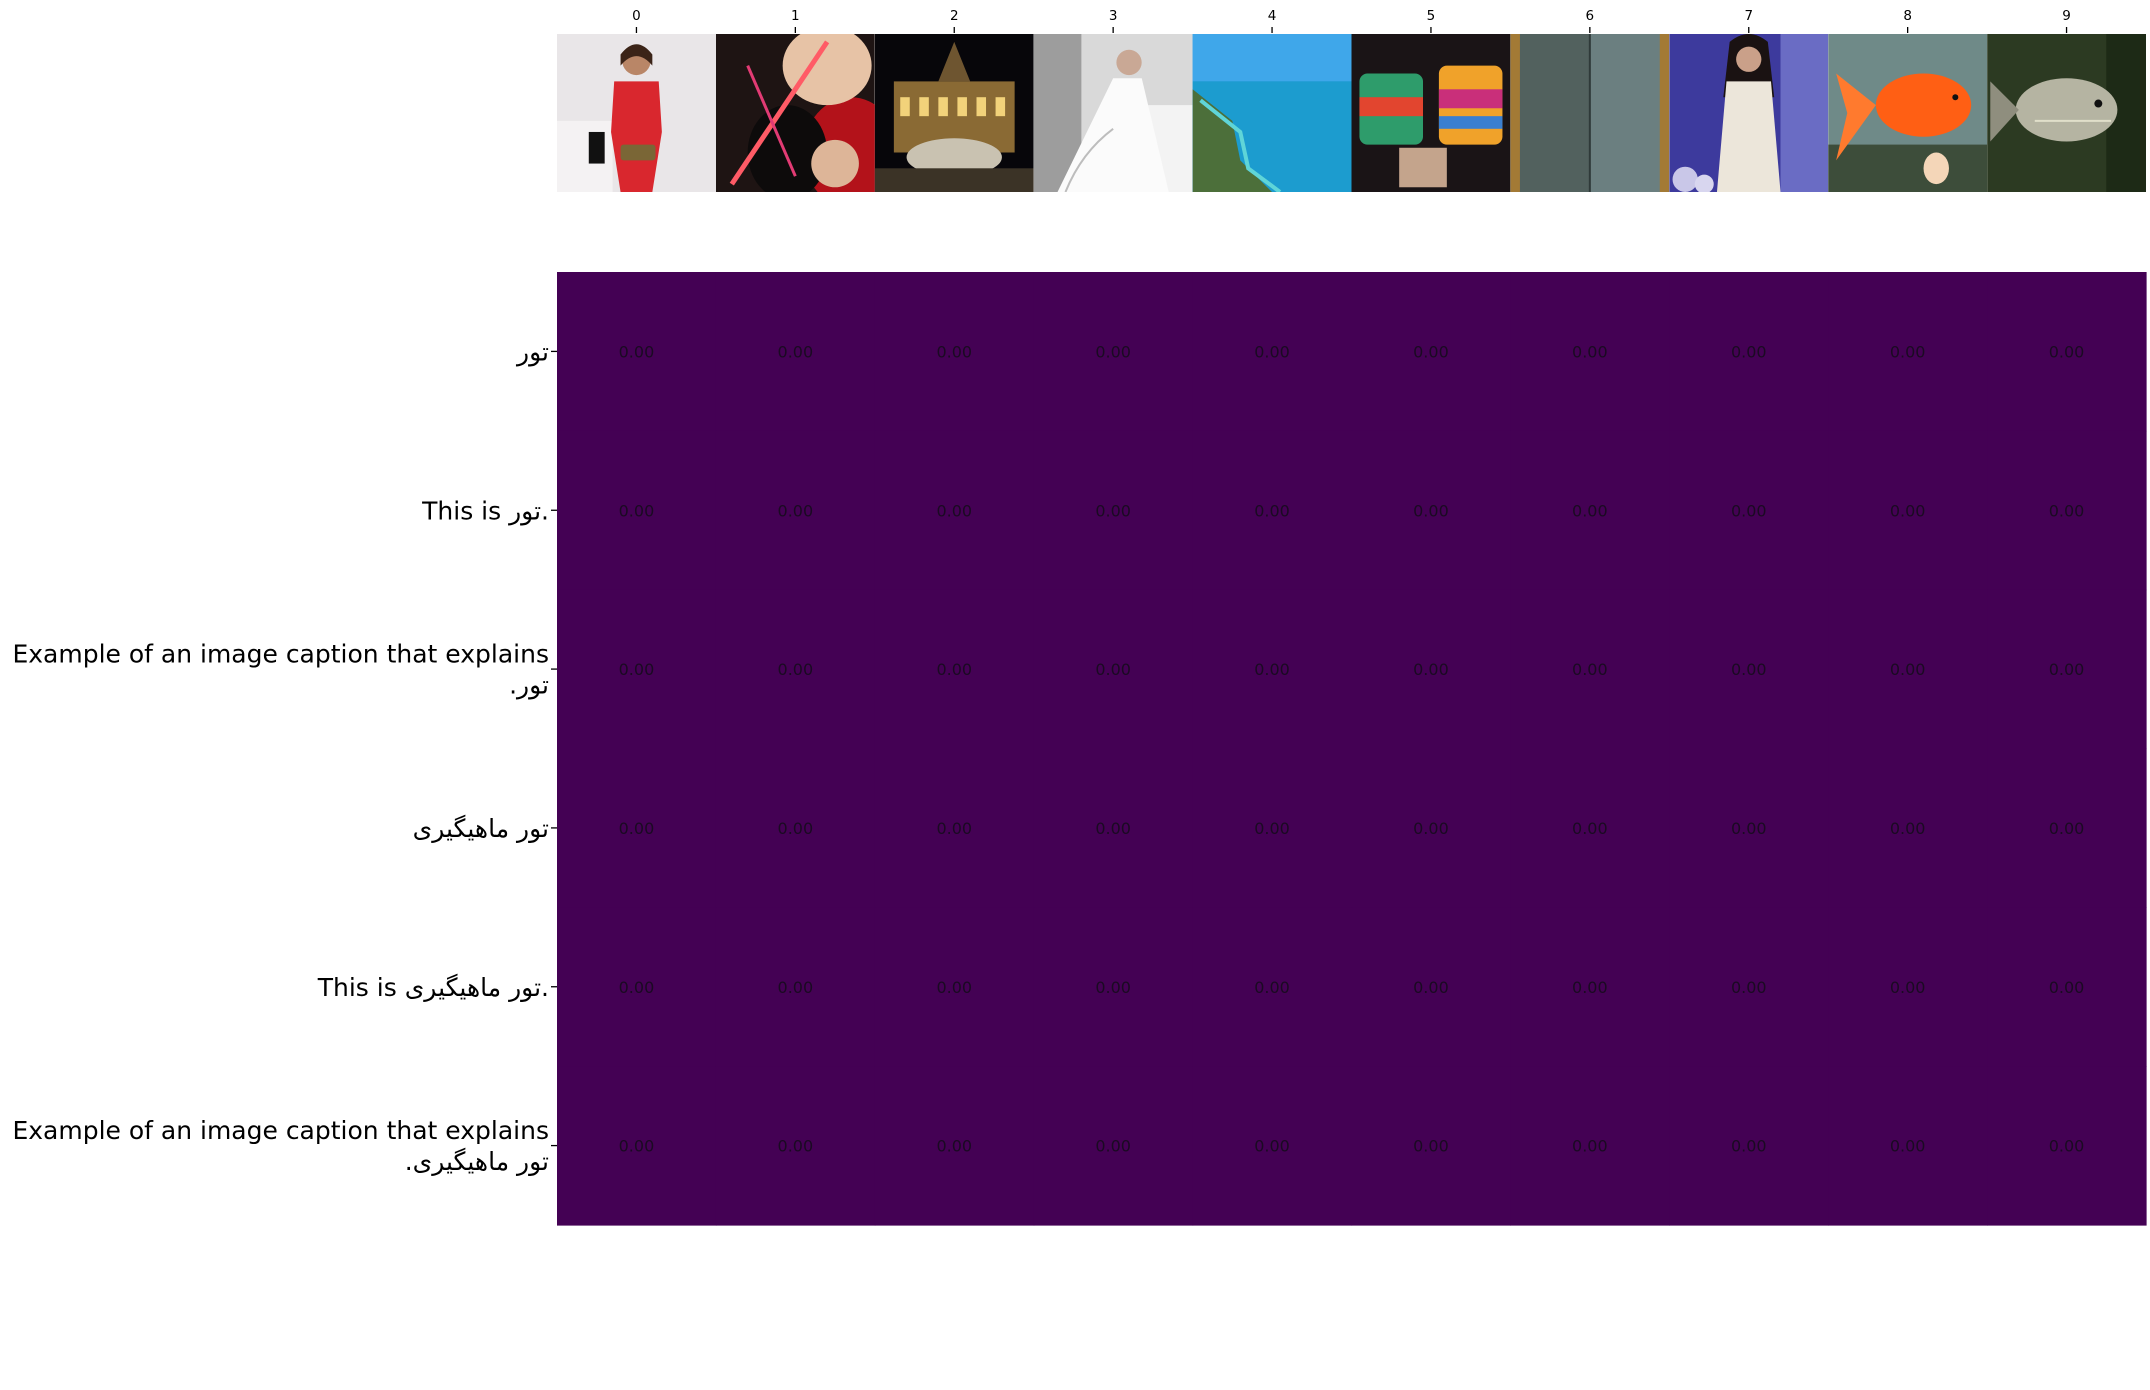 This screenshot has height=1390, width=2150. Describe the element at coordinates (1590, 113) in the screenshot. I see `green-mesh-screen-panel-photo` at that location.